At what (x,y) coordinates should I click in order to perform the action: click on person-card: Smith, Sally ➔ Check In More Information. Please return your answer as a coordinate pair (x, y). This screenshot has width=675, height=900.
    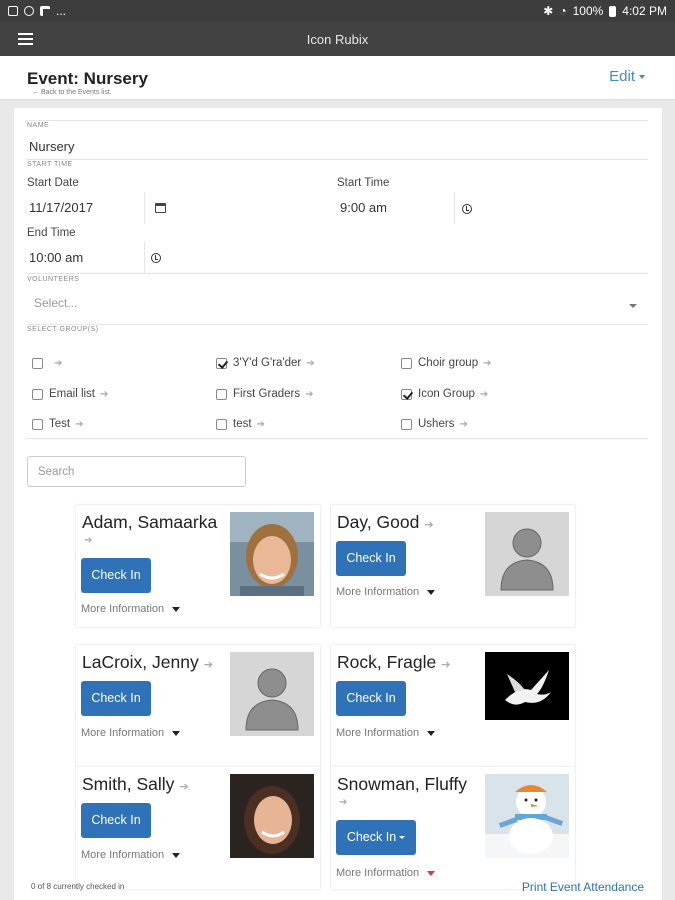
    Looking at the image, I should click on (198, 828).